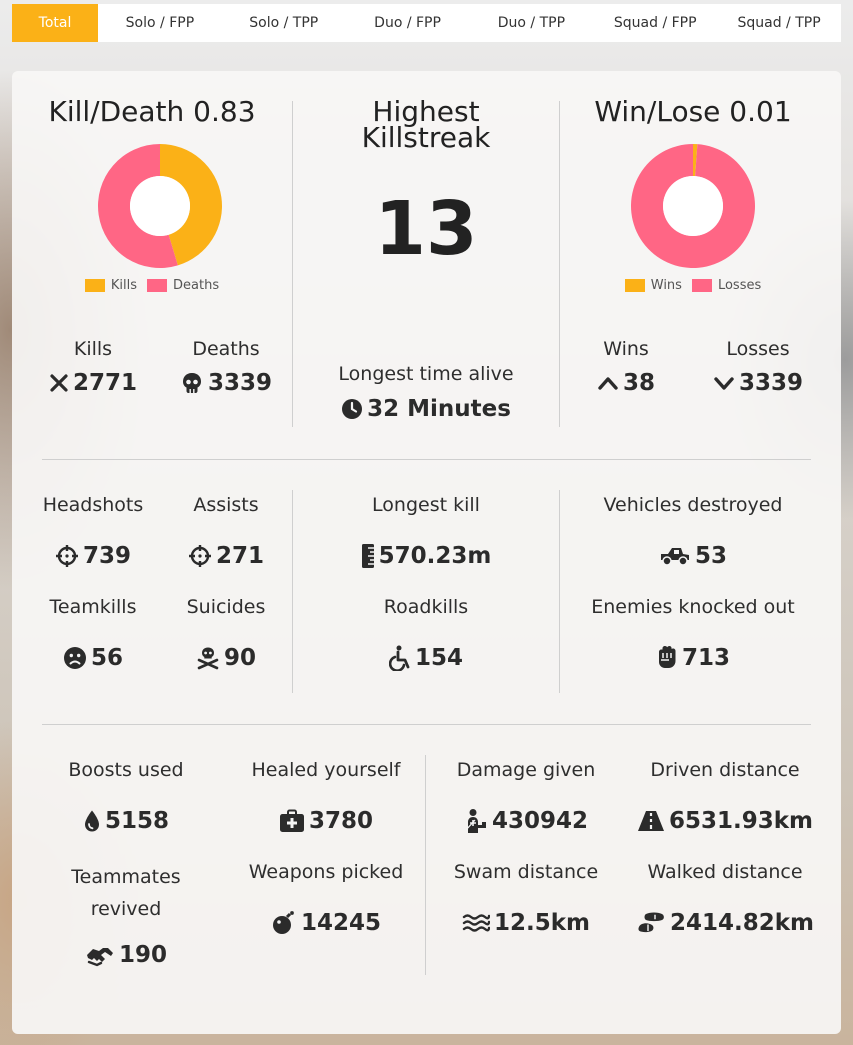 Image resolution: width=853 pixels, height=1045 pixels. Describe the element at coordinates (655, 23) in the screenshot. I see `tab-squad-fpp: Squad / FPP` at that location.